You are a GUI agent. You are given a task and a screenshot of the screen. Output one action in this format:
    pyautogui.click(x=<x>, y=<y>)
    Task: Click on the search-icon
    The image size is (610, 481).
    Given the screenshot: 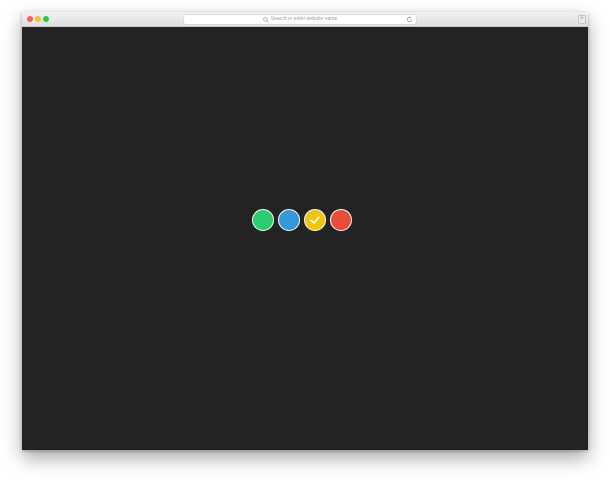 What is the action you would take?
    pyautogui.click(x=265, y=19)
    